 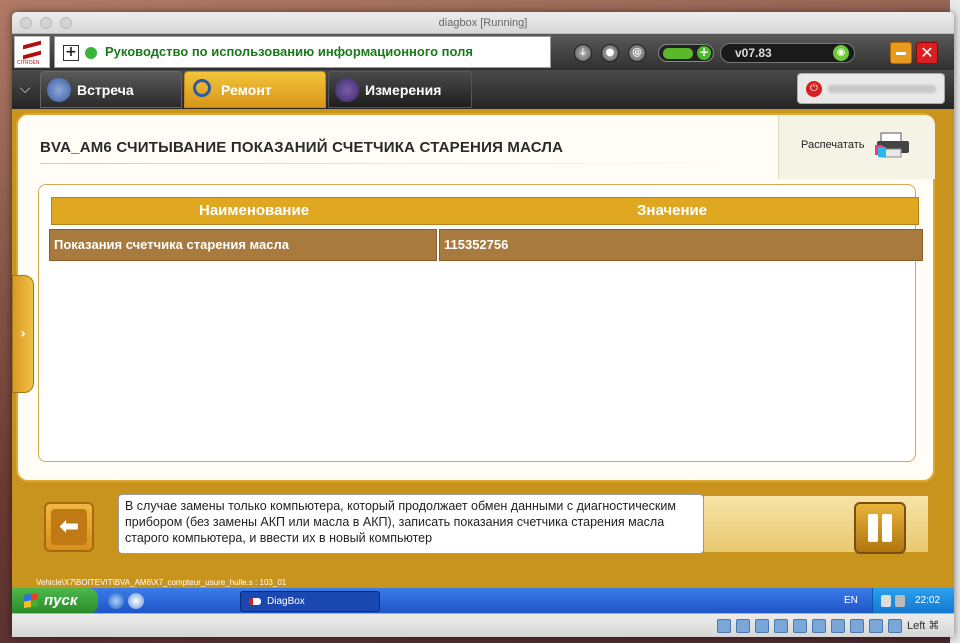 I want to click on system-tray: 22:02, so click(x=913, y=601).